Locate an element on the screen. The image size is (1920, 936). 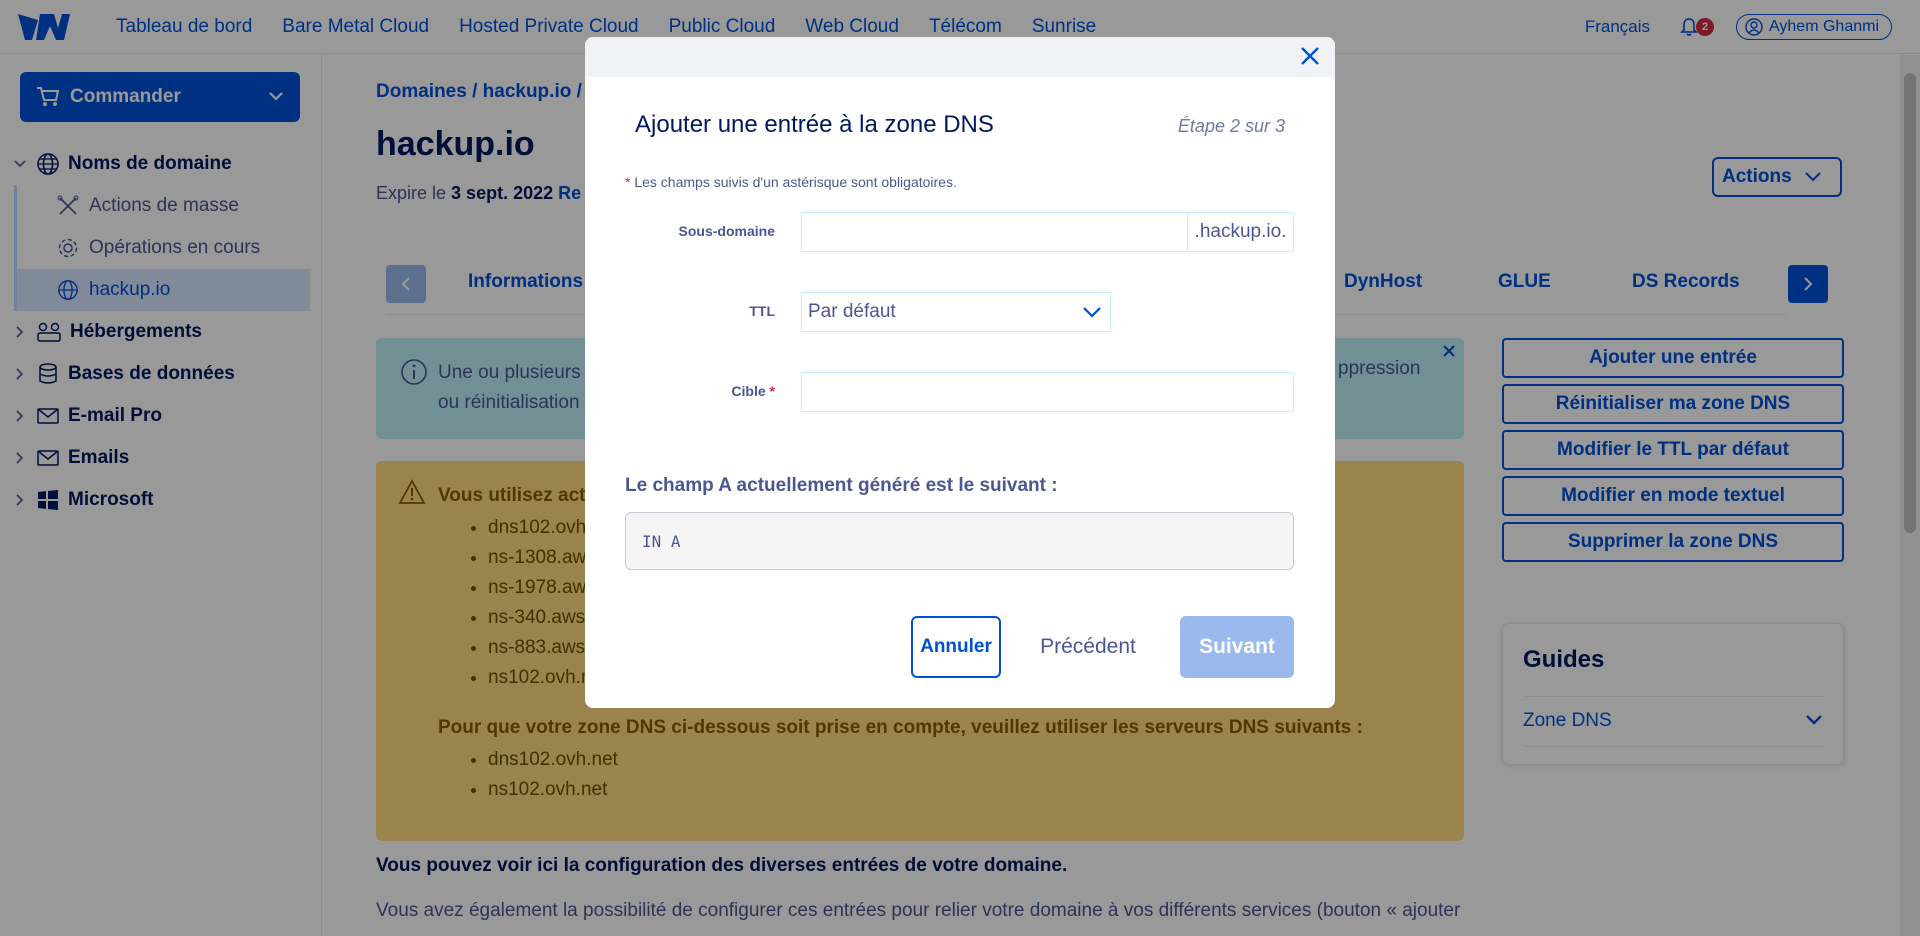
subdomain-field: .hackup.io. is located at coordinates (1047, 232).